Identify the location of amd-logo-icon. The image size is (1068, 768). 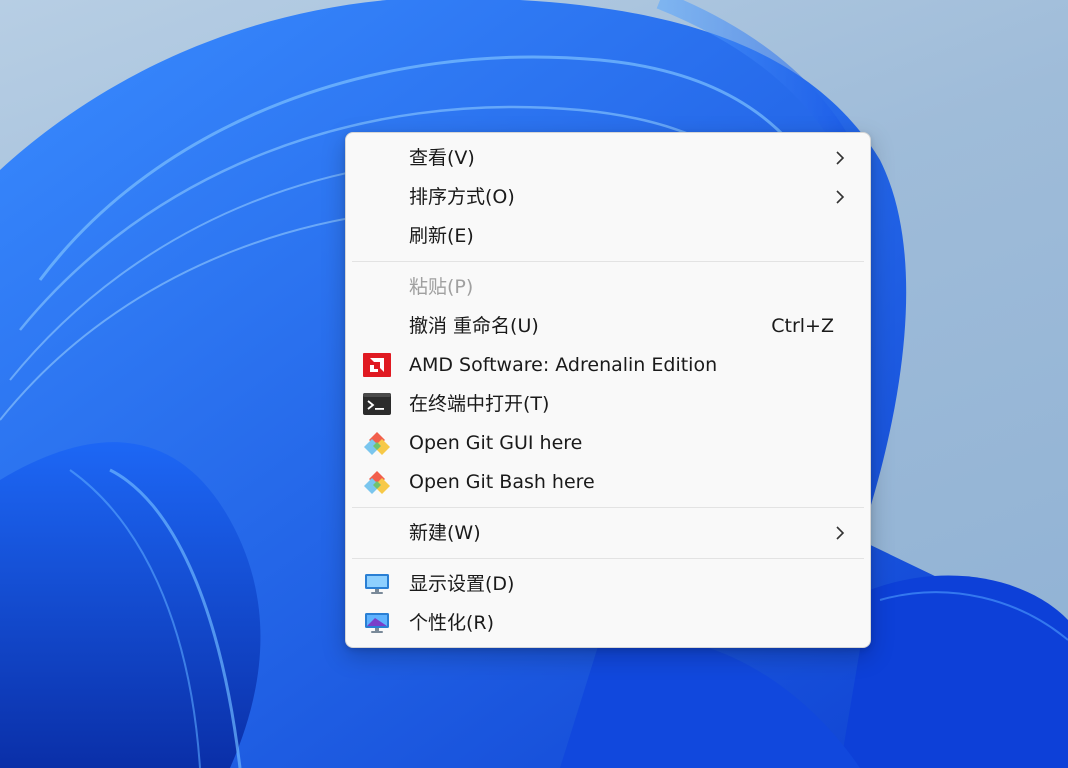
(377, 365).